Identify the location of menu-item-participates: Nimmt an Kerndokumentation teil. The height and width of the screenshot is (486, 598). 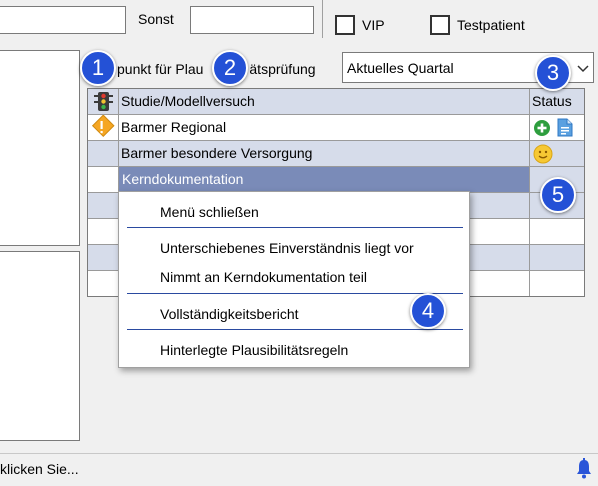
(263, 277).